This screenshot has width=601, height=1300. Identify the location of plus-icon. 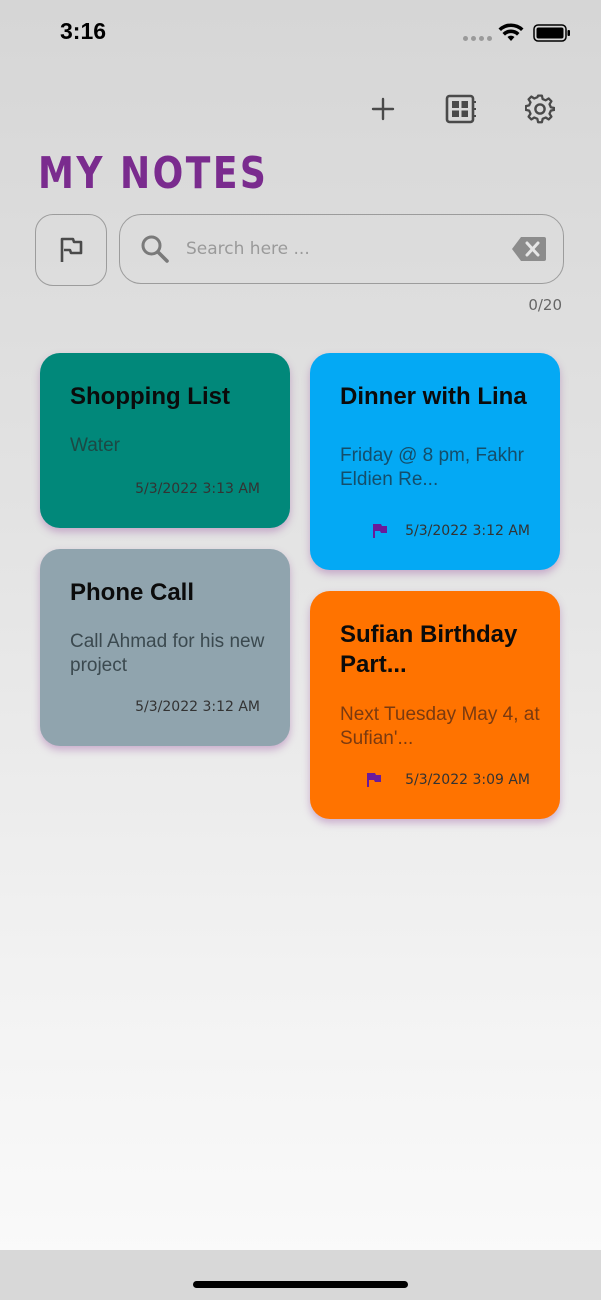
(383, 109).